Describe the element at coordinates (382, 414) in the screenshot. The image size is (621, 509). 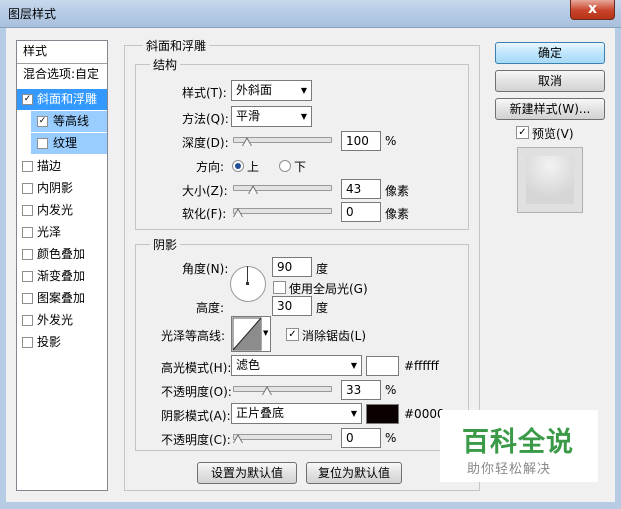
I see `shadow-color-swatch` at that location.